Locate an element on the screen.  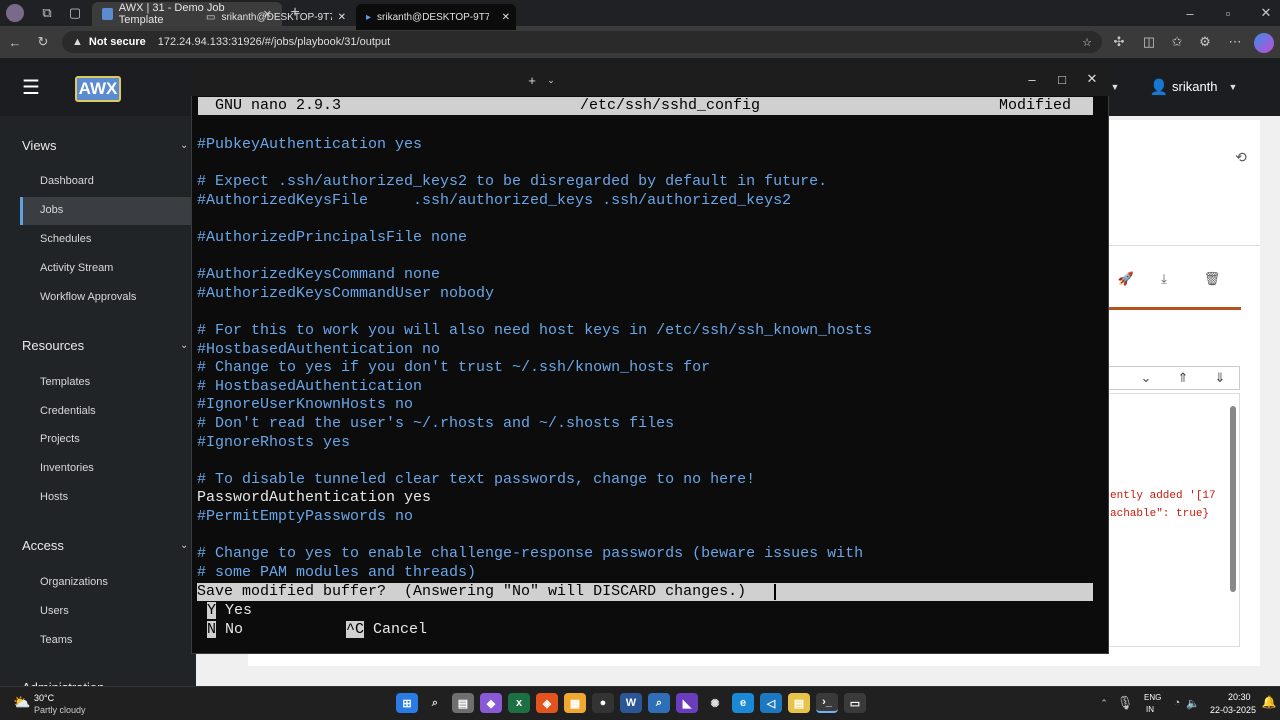
option-label: Yes is located at coordinates (239, 610).